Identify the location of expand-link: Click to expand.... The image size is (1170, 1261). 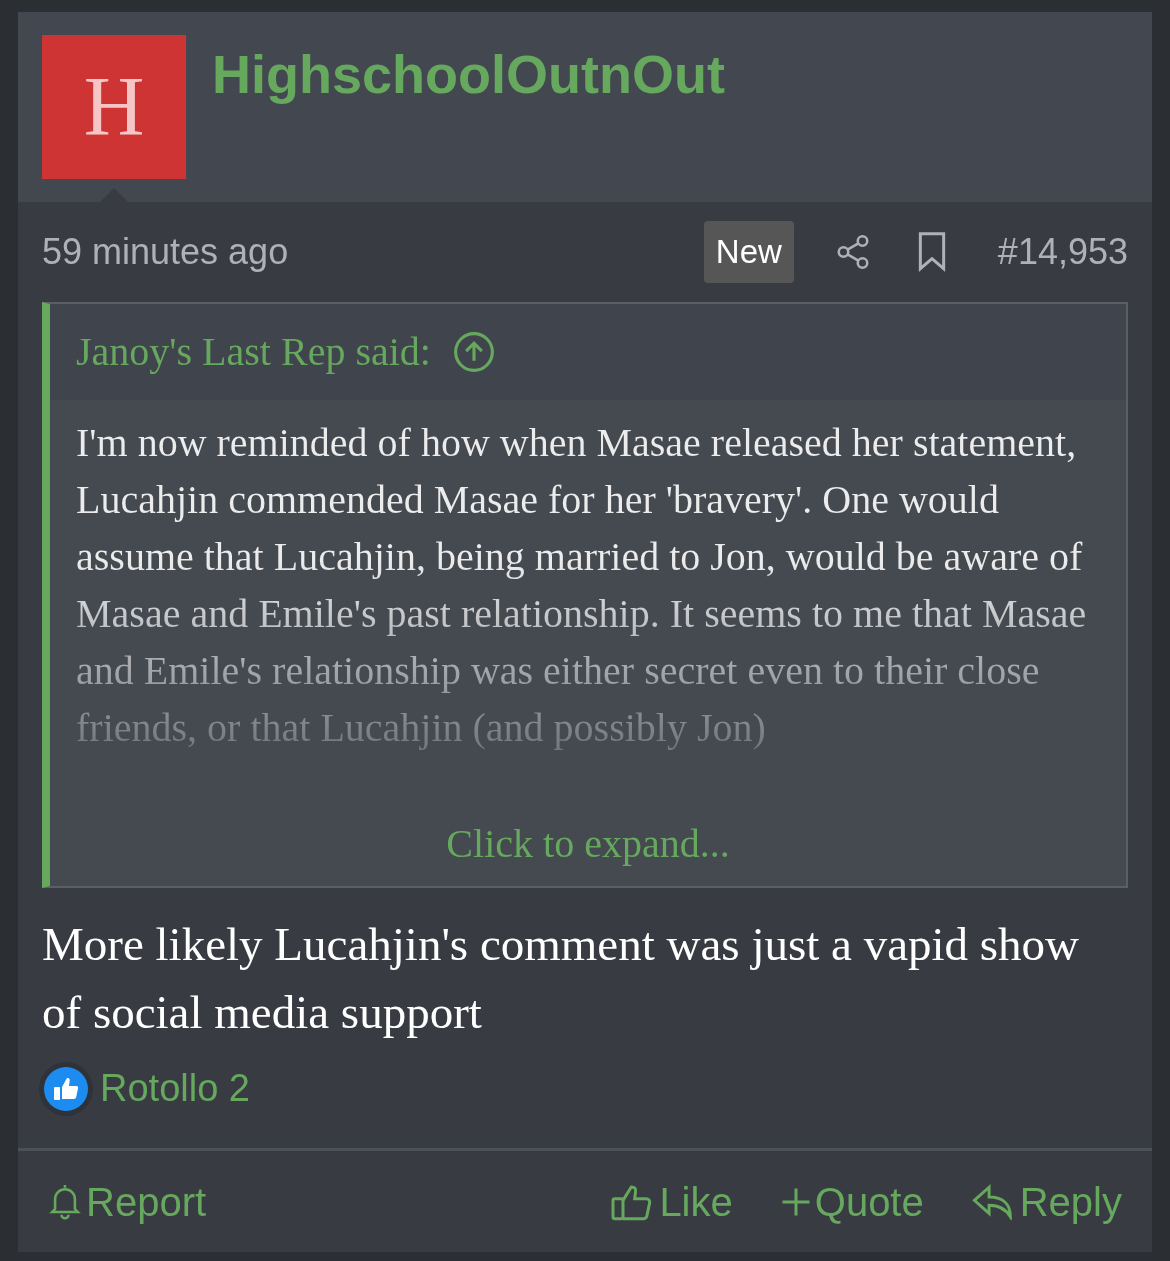
(588, 844).